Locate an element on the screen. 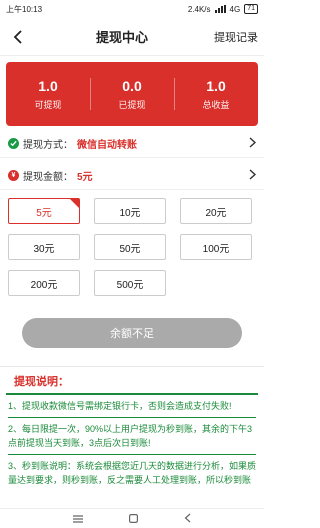 This screenshot has height=528, width=320. amount-option-500: 500元 is located at coordinates (130, 283).